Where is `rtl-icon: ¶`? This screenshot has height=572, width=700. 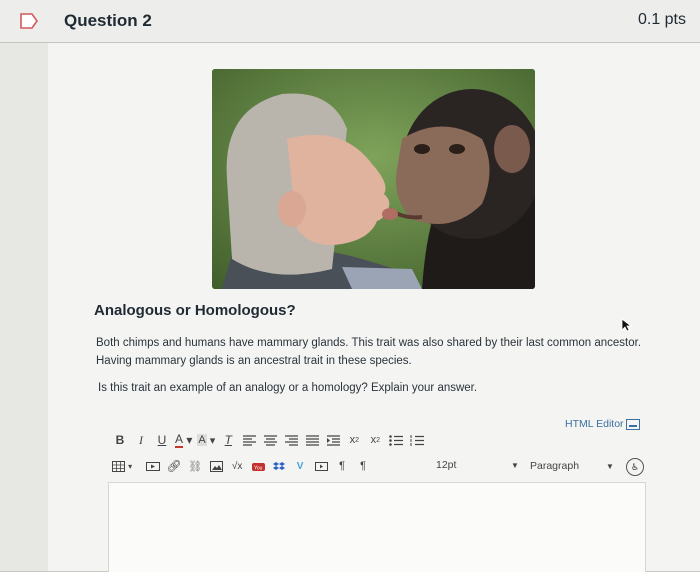 rtl-icon: ¶ is located at coordinates (363, 466).